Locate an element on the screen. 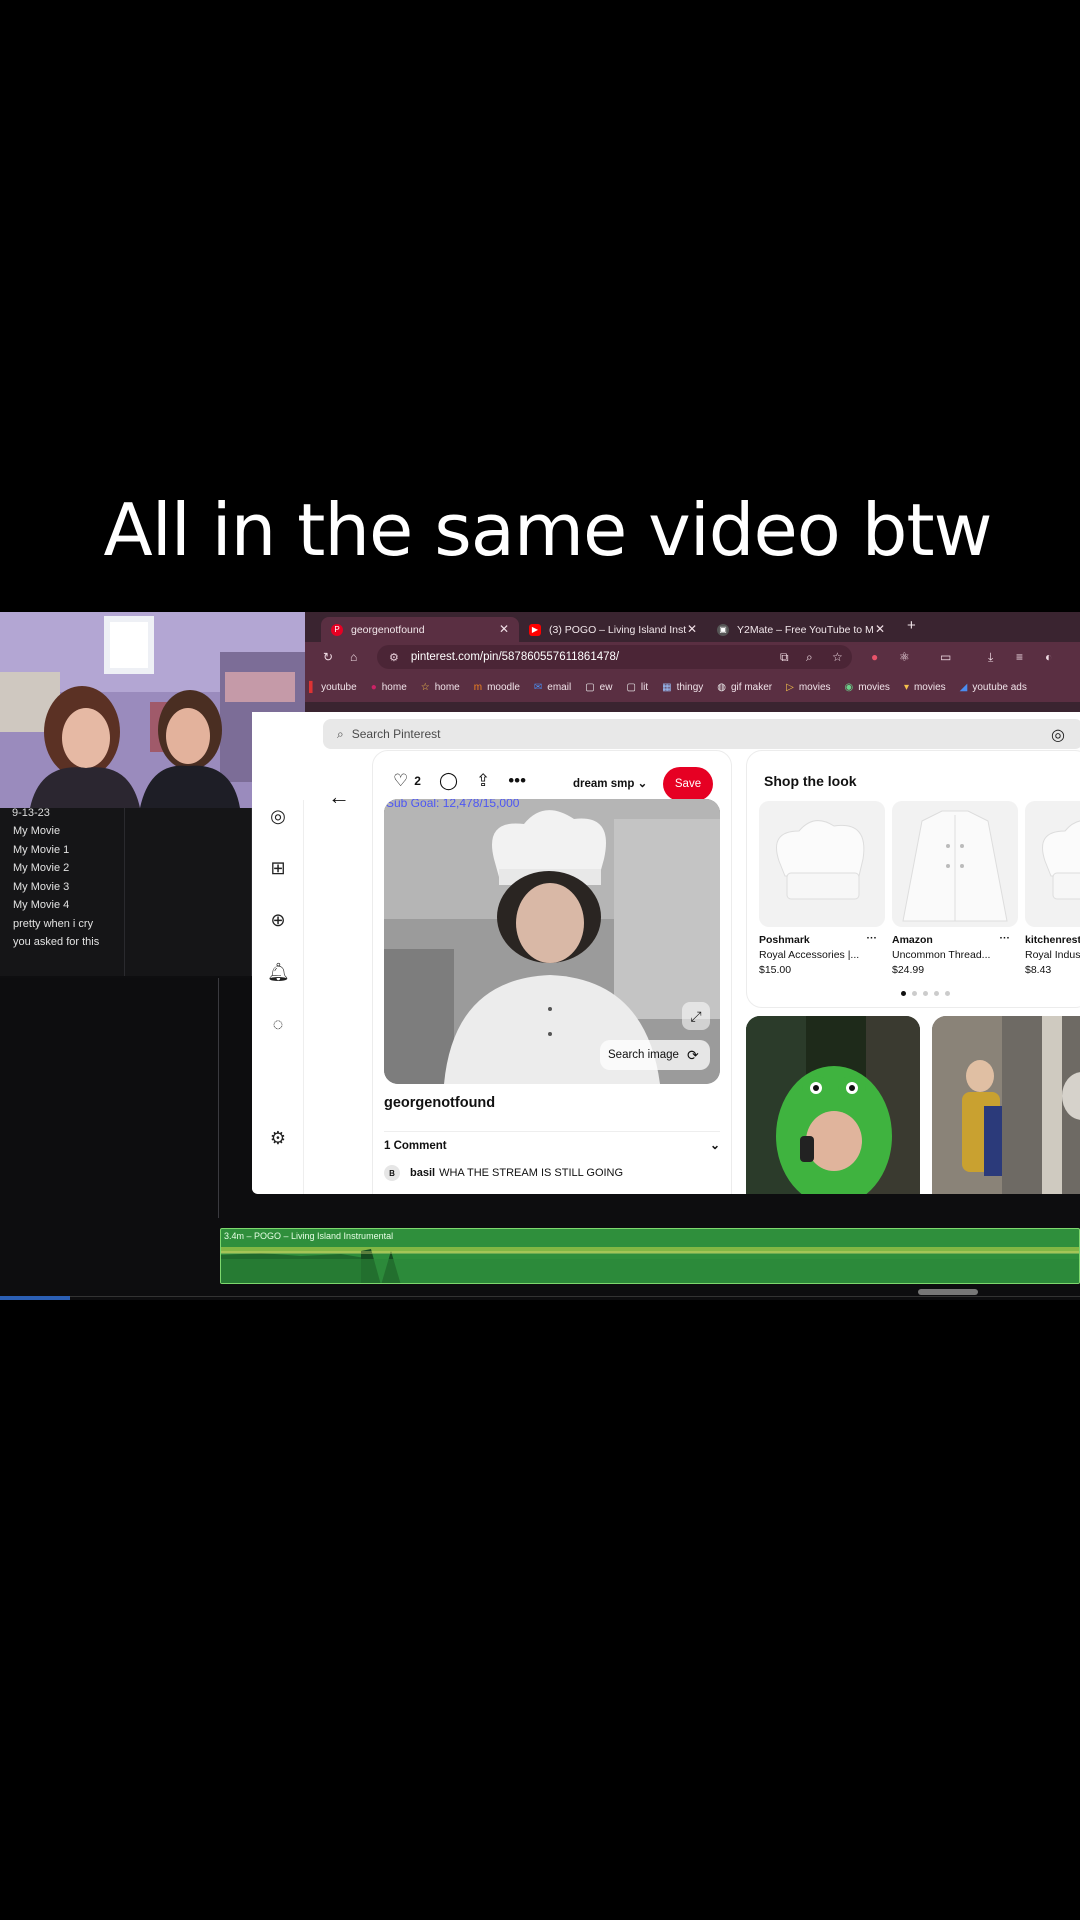 This screenshot has height=1920, width=1080. install-icon: ⧉ is located at coordinates (784, 657).